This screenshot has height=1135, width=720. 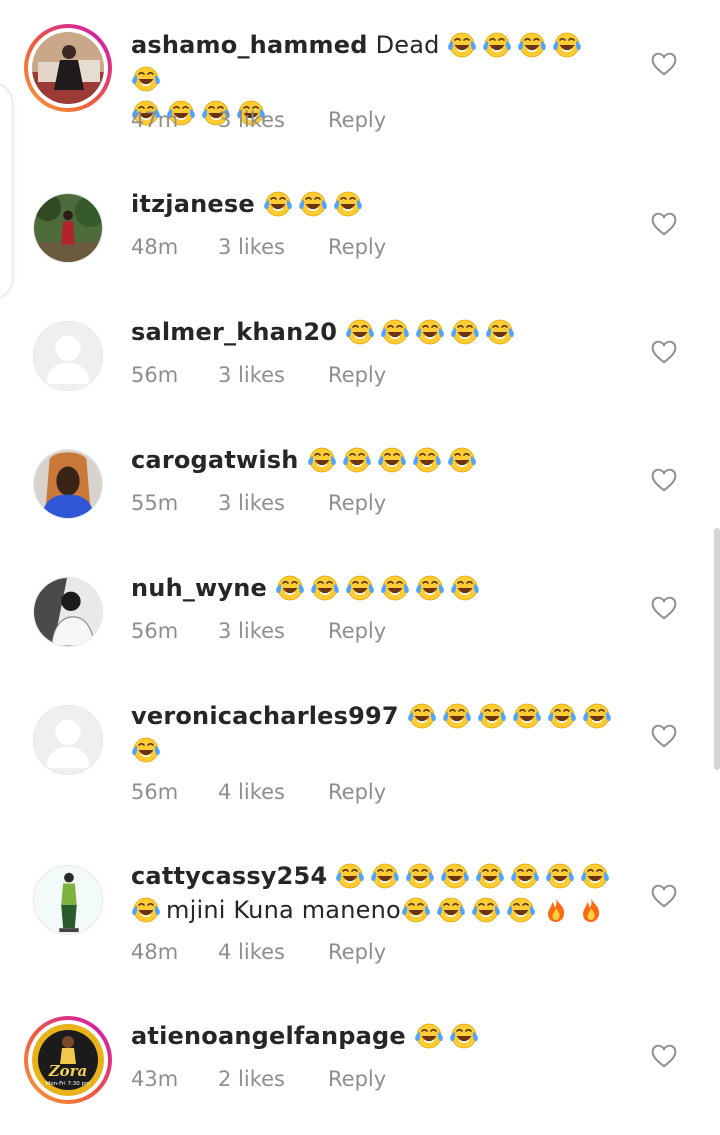 What do you see at coordinates (155, 952) in the screenshot?
I see `comment-time: 48m` at bounding box center [155, 952].